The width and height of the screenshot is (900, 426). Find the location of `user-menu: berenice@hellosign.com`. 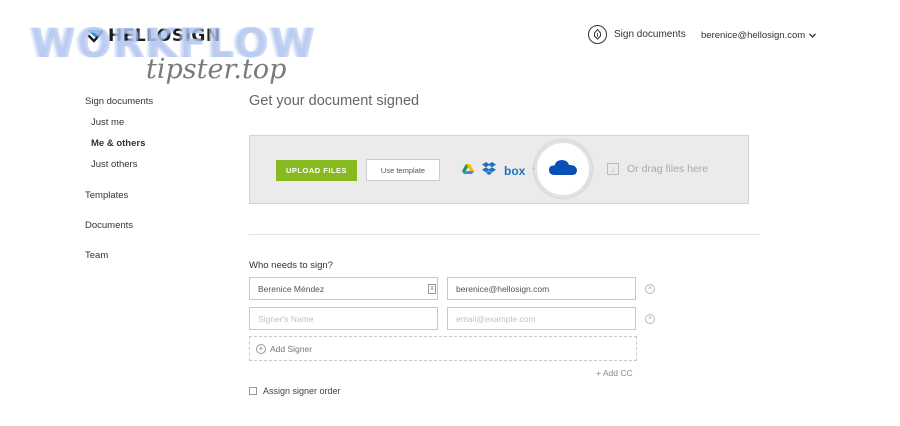

user-menu: berenice@hellosign.com is located at coordinates (759, 35).